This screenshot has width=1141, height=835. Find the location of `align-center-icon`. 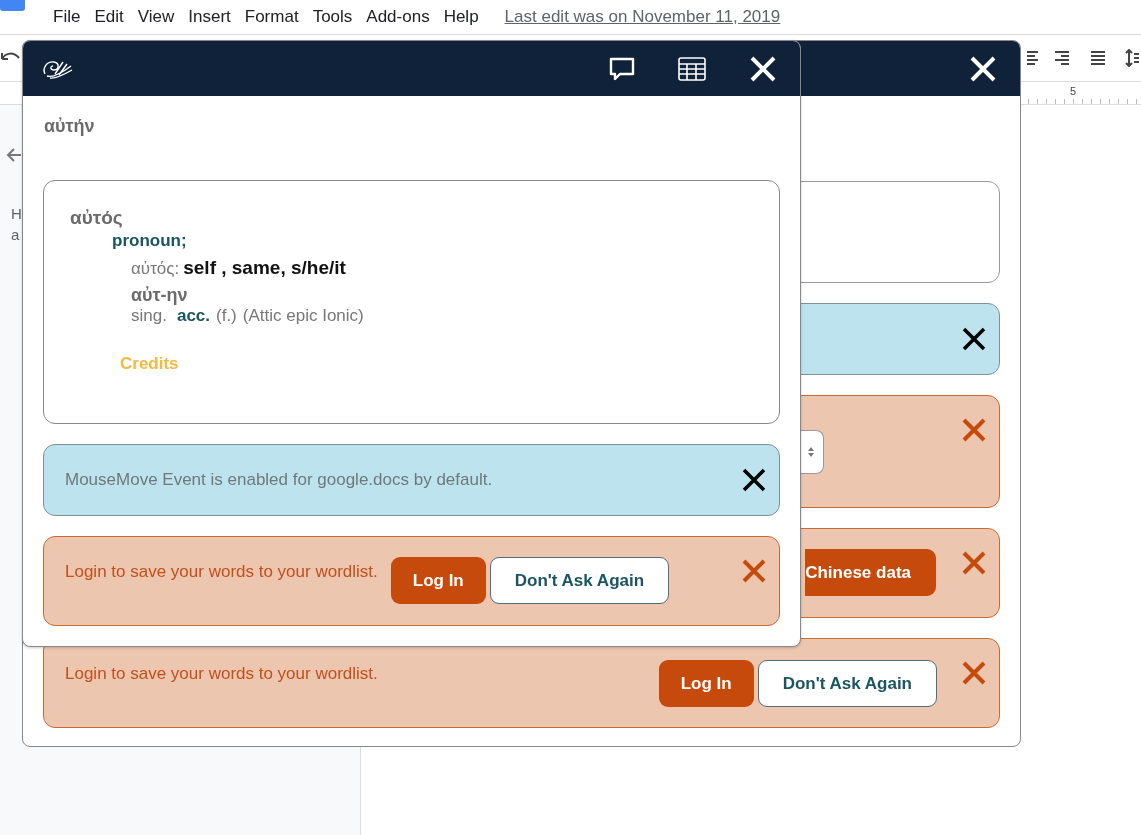

align-center-icon is located at coordinates (1032, 58).